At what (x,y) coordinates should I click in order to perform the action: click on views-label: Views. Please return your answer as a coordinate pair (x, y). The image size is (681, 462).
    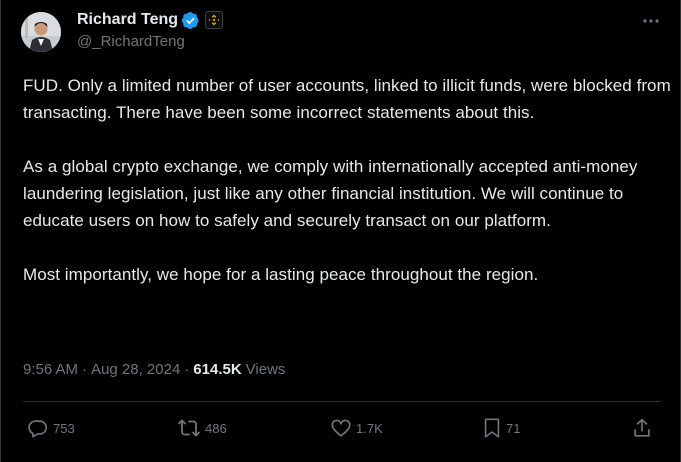
    Looking at the image, I should click on (265, 369).